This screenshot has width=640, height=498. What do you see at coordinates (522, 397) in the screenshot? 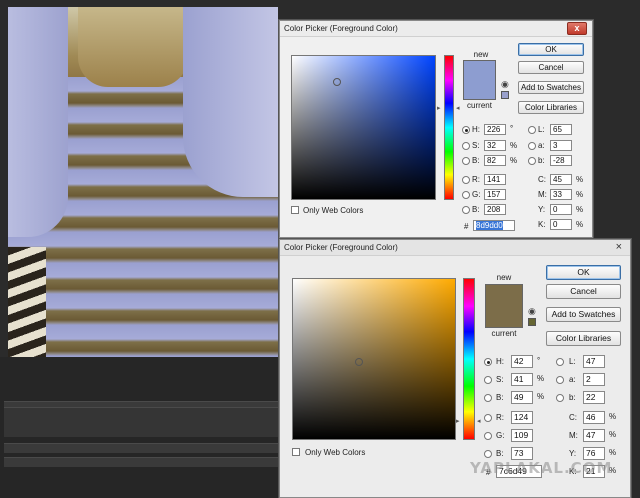
I see `brightness-input: 49` at bounding box center [522, 397].